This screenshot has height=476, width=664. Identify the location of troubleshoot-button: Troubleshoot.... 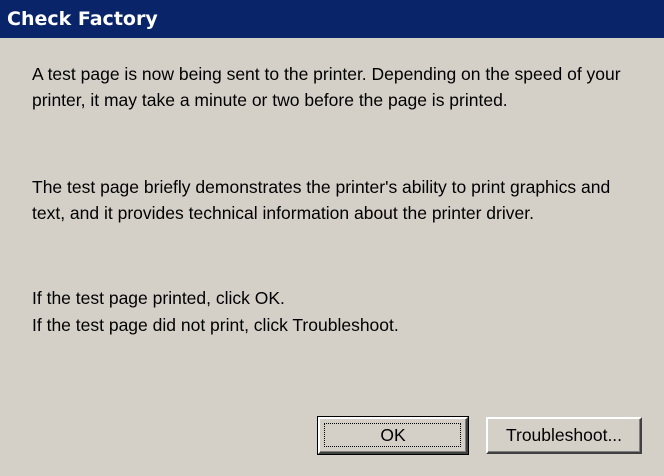
(564, 435).